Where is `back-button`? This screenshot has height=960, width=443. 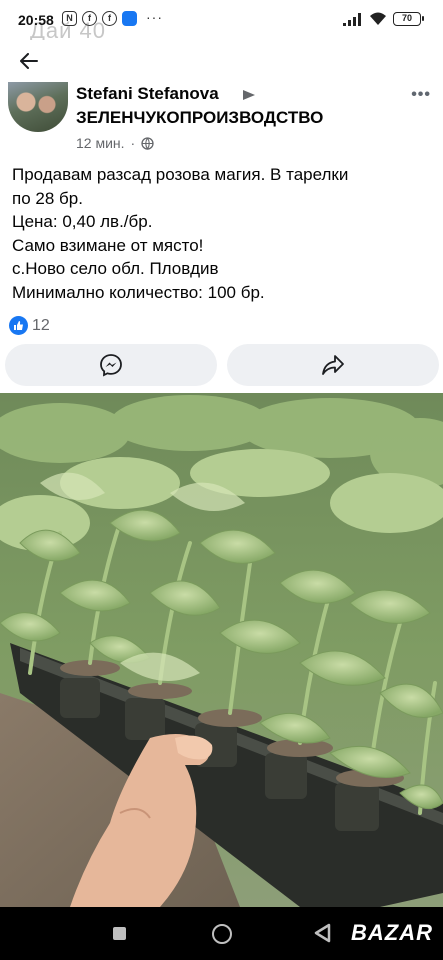 back-button is located at coordinates (29, 61).